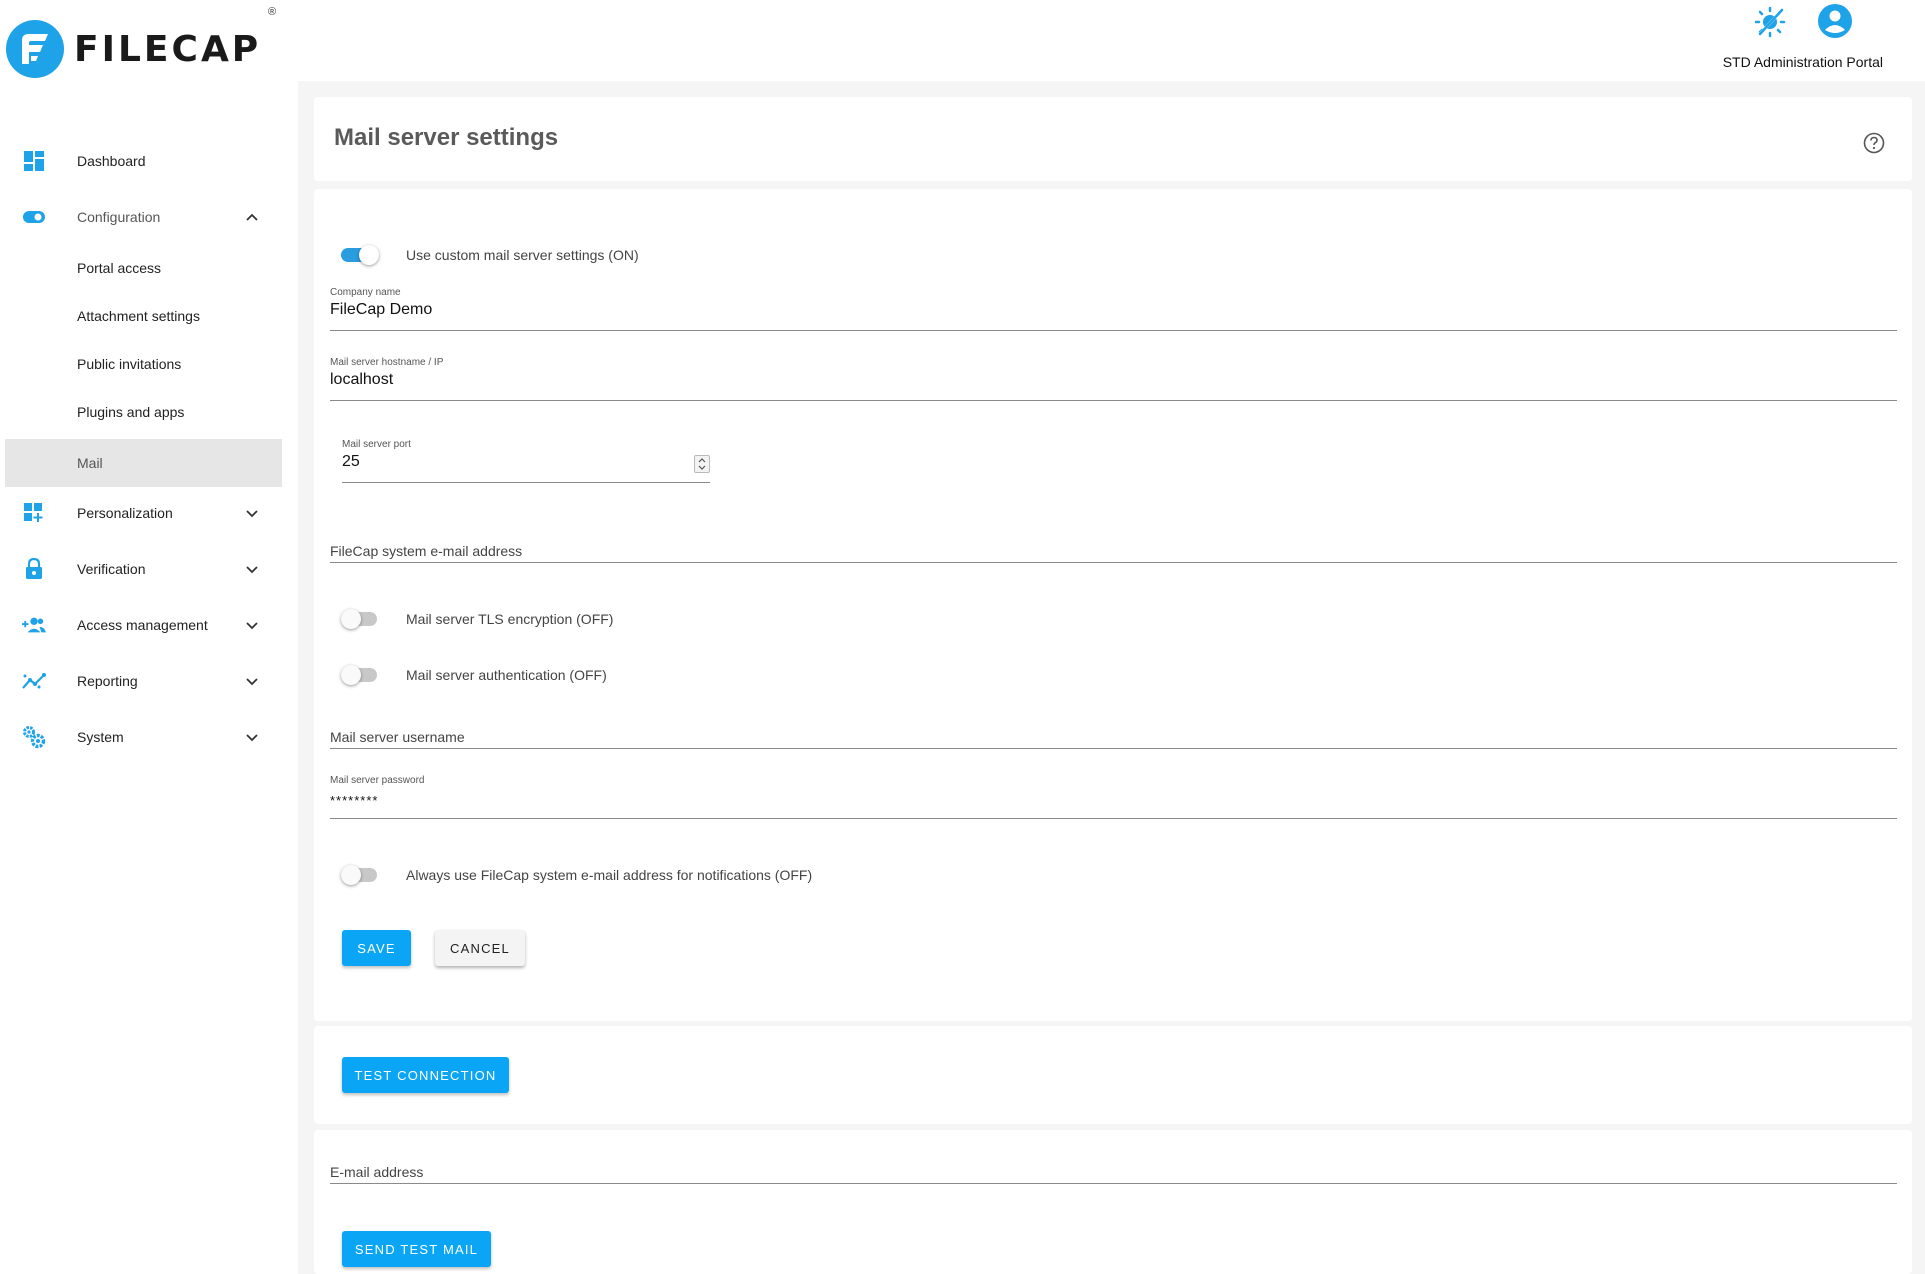 This screenshot has width=1925, height=1274. What do you see at coordinates (143, 737) in the screenshot?
I see `sidebar-item-system: System` at bounding box center [143, 737].